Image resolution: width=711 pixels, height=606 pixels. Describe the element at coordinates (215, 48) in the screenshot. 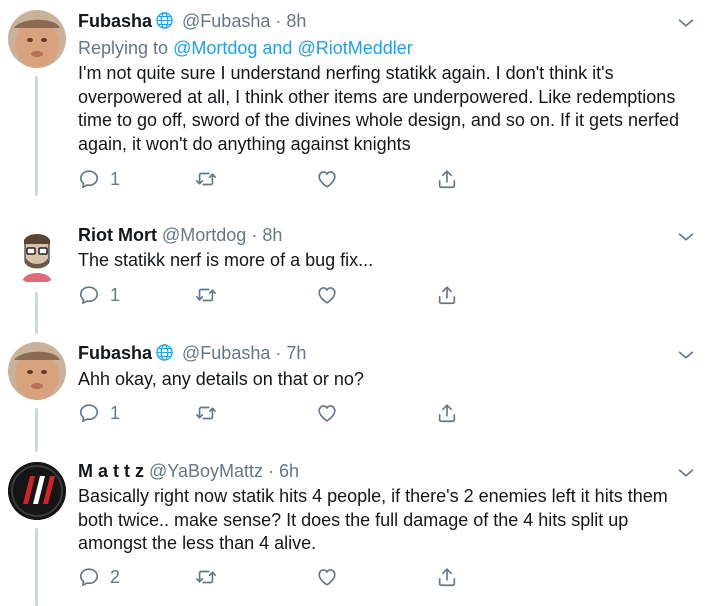

I see `mention-link: @Mortdog` at that location.